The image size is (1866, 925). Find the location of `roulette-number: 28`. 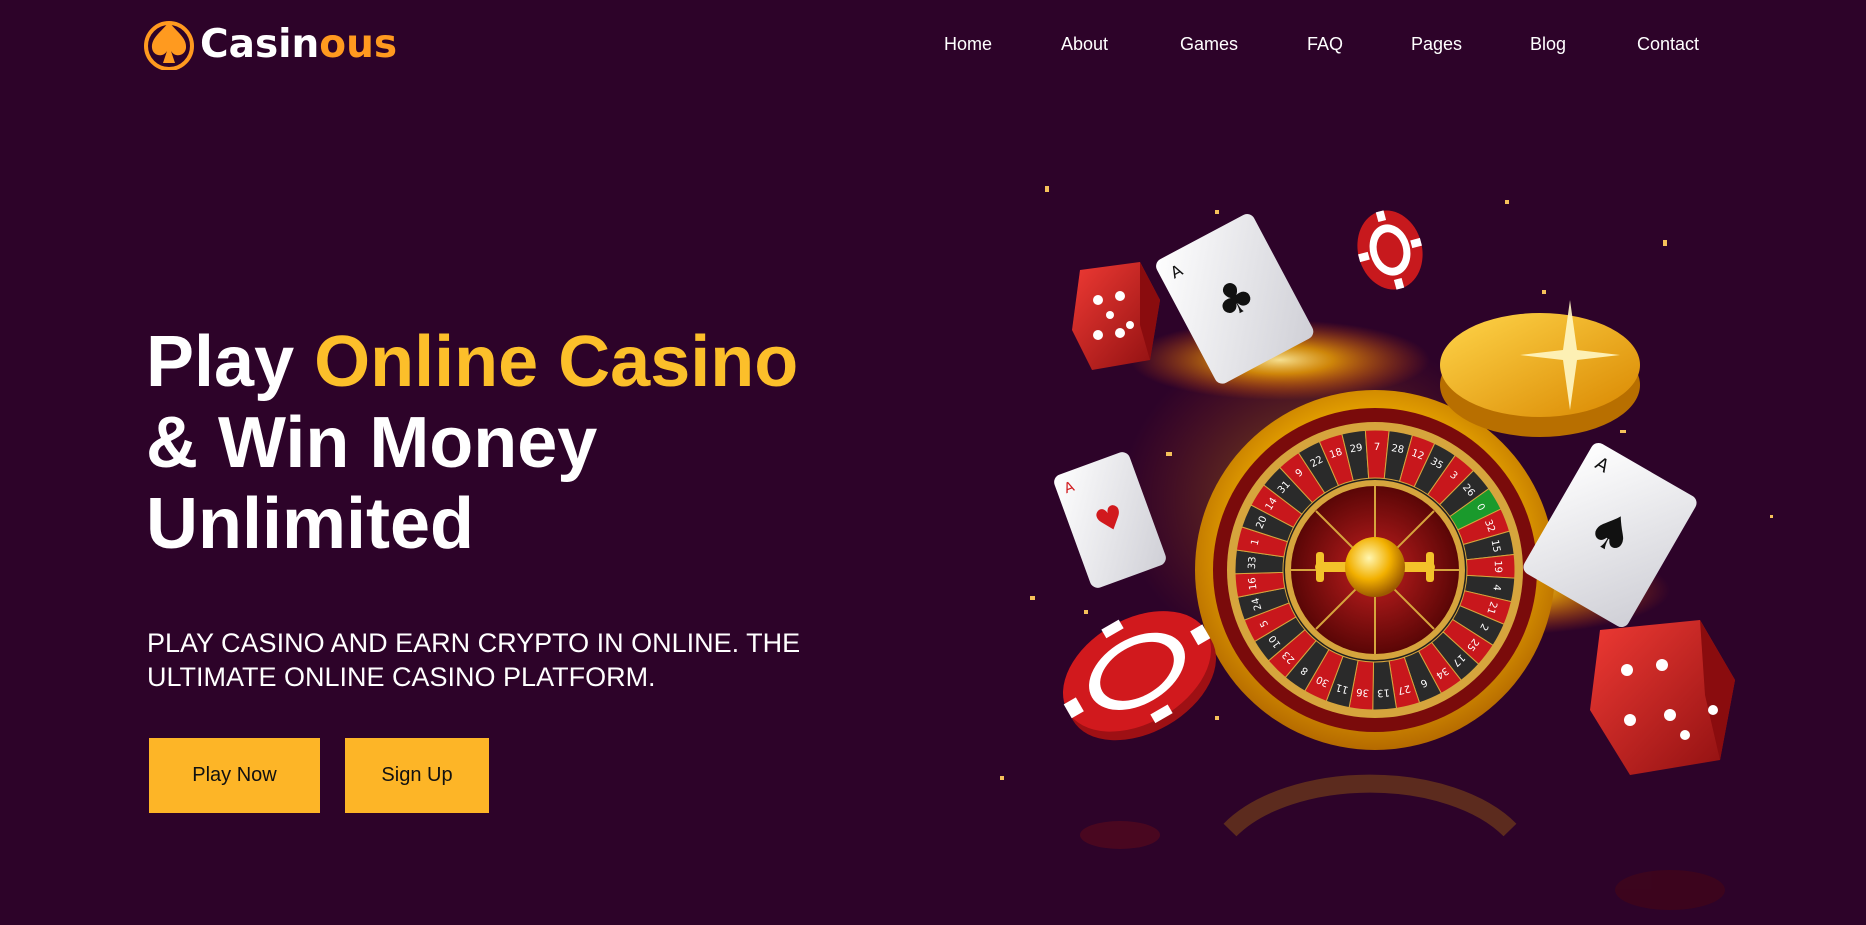

roulette-number: 28 is located at coordinates (1397, 449).